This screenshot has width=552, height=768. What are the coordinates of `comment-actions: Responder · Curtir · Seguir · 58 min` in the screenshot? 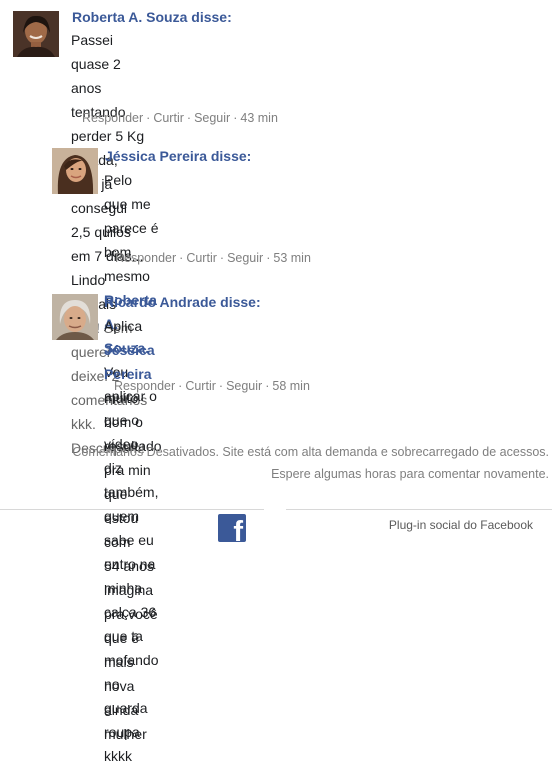 It's located at (212, 386).